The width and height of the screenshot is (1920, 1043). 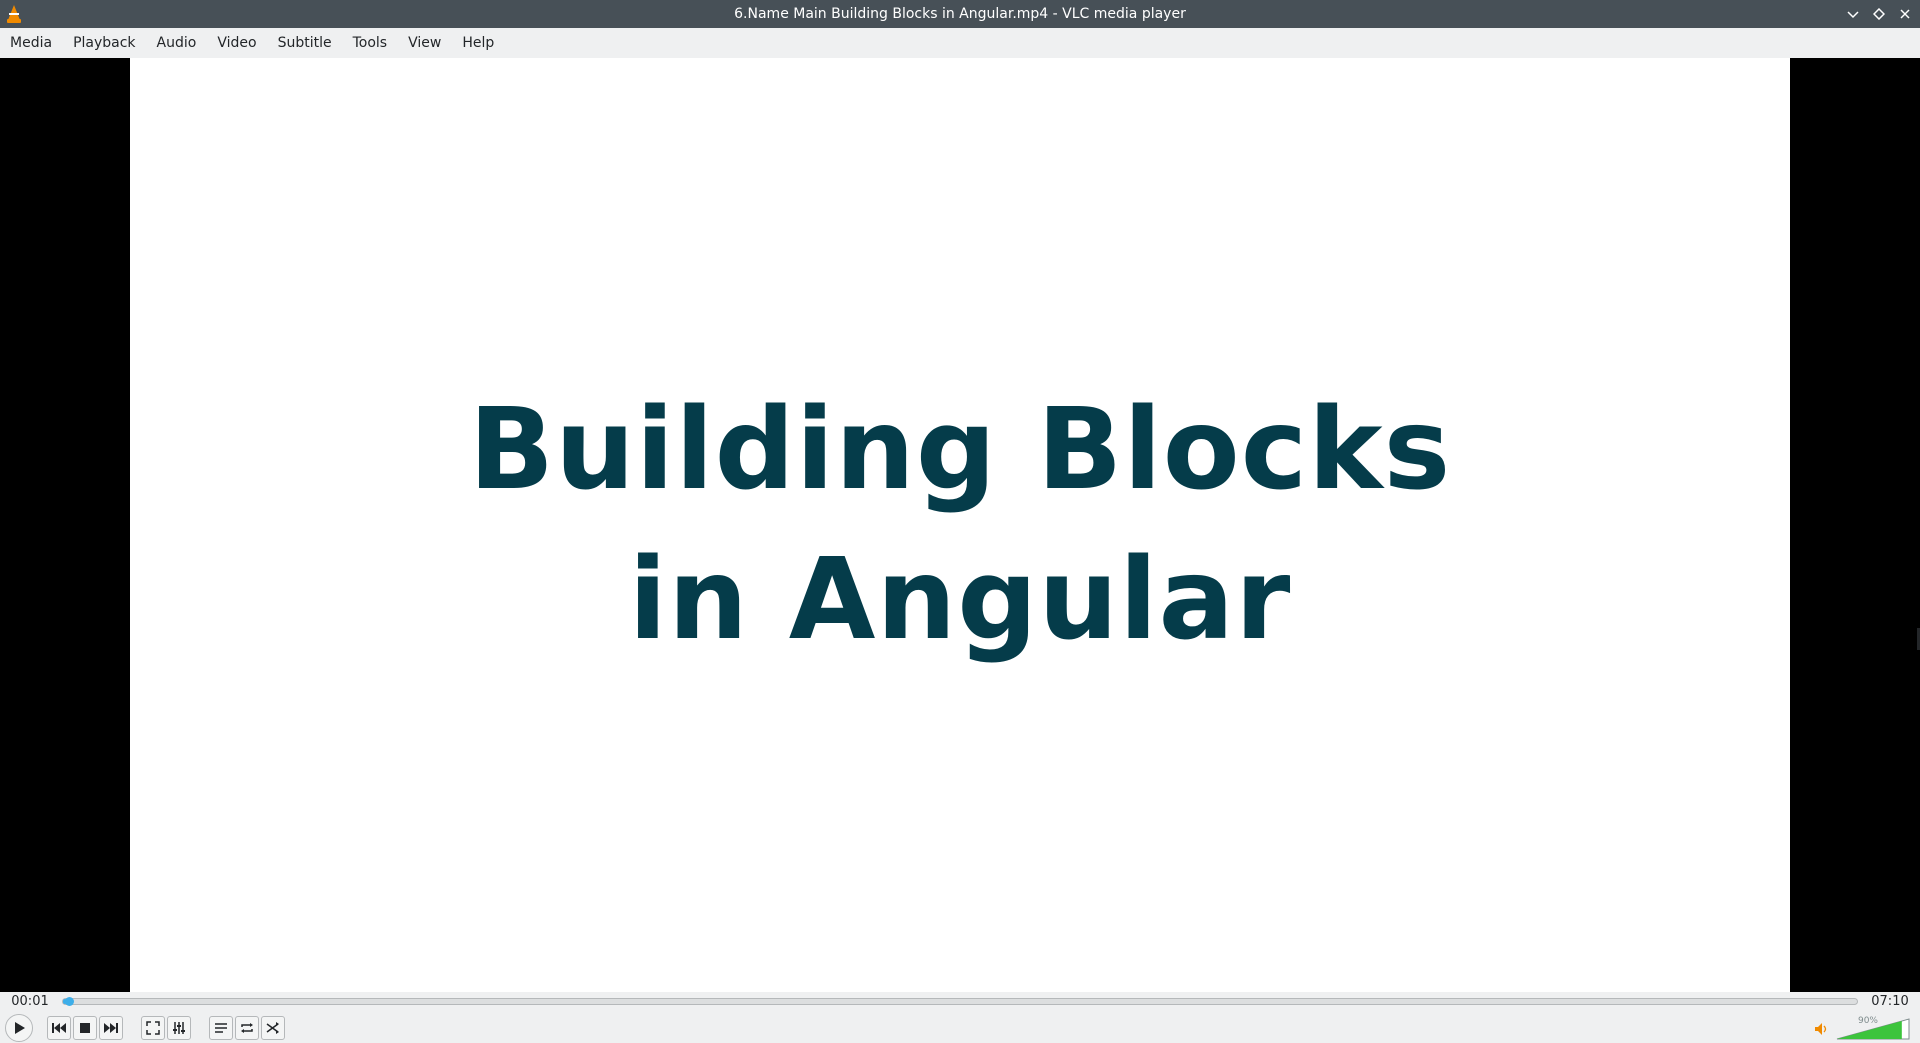 What do you see at coordinates (1905, 14) in the screenshot?
I see `close-icon` at bounding box center [1905, 14].